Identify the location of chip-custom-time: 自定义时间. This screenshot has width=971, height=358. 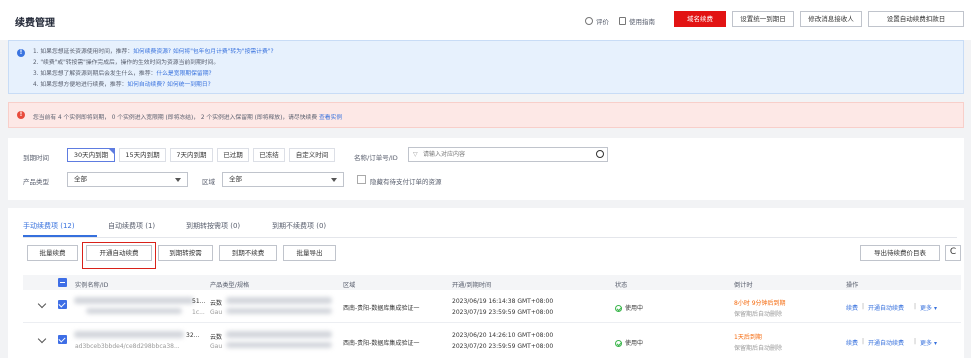
(312, 155).